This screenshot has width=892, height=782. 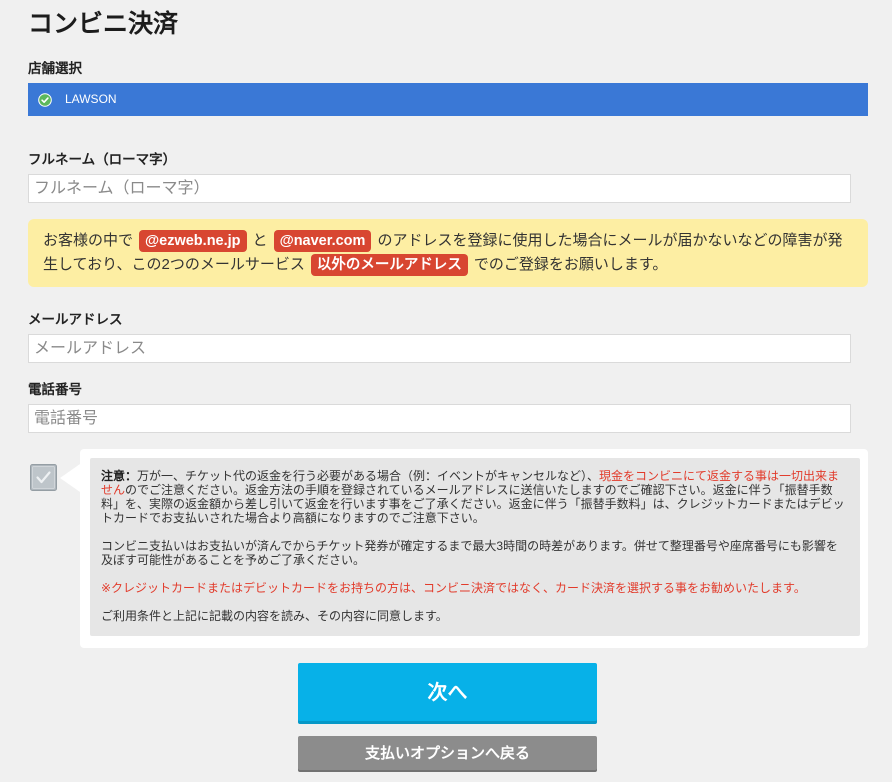 What do you see at coordinates (389, 265) in the screenshot?
I see `other-address-badge: 以外のメールアドレス` at bounding box center [389, 265].